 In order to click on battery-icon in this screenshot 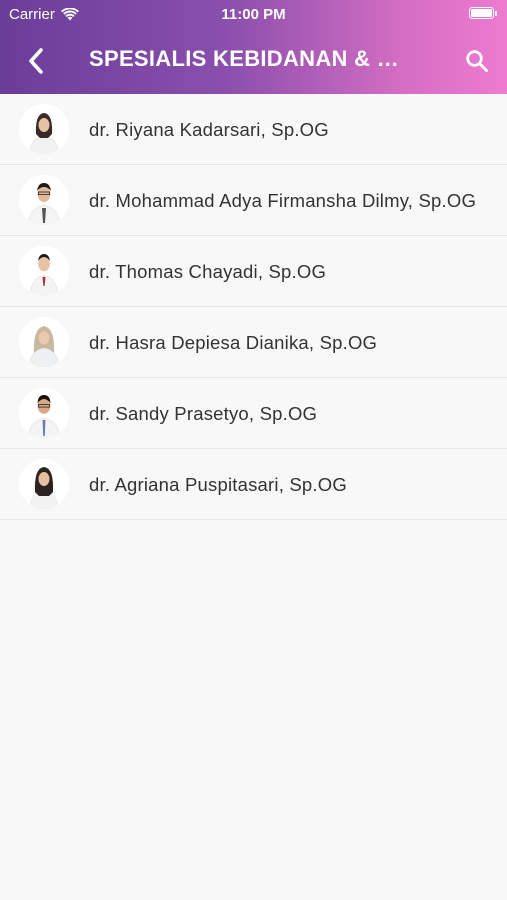, I will do `click(483, 13)`.